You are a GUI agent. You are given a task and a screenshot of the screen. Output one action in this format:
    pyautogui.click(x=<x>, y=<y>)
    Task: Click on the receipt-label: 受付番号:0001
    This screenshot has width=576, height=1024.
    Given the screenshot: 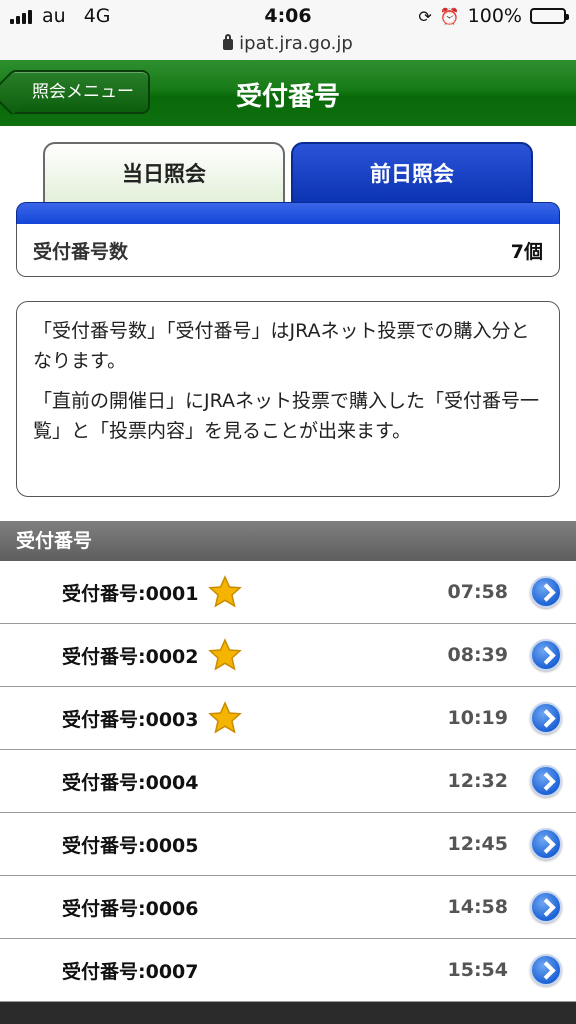 What is the action you would take?
    pyautogui.click(x=130, y=593)
    